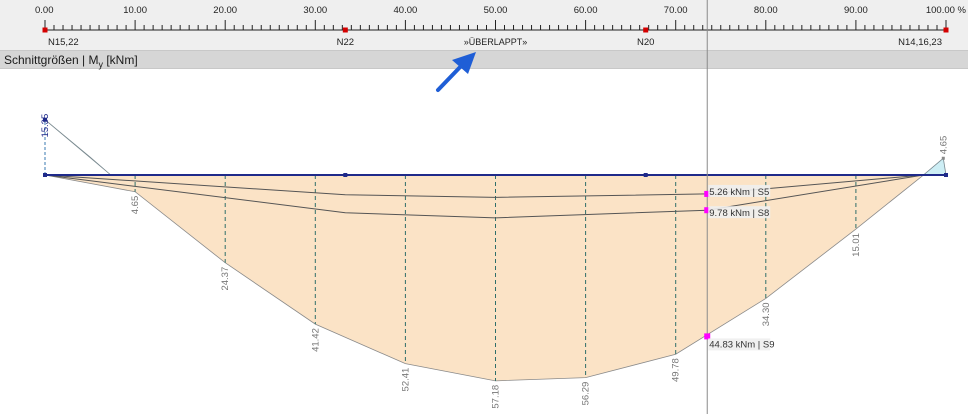 This screenshot has height=414, width=968. I want to click on ruler-tick-label: 0.00, so click(44, 10).